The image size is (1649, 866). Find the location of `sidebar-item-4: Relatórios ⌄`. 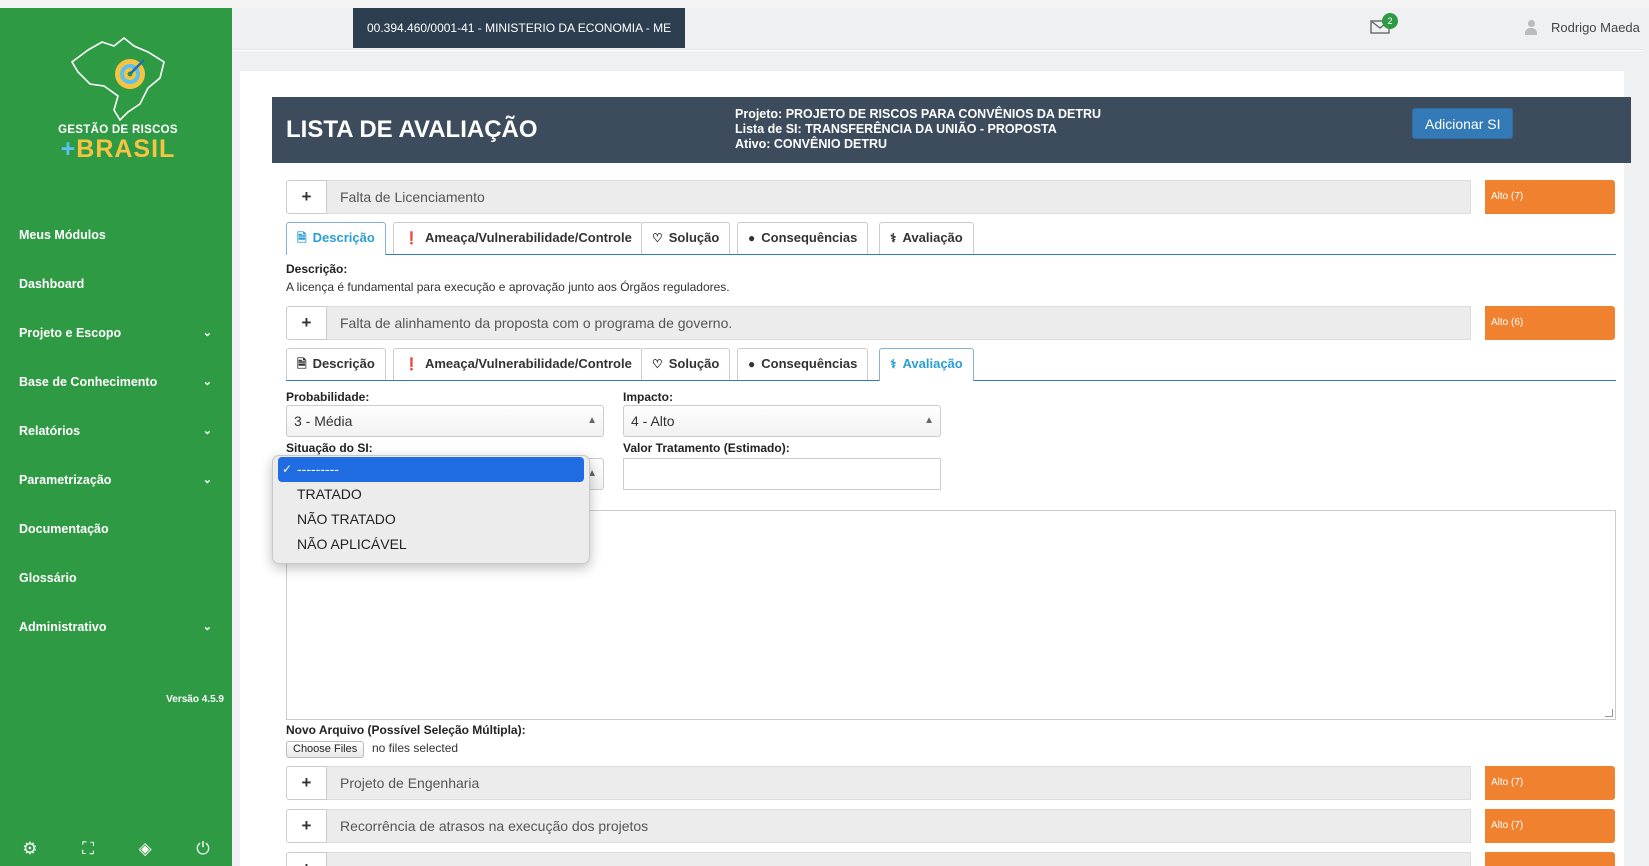

sidebar-item-4: Relatórios ⌄ is located at coordinates (116, 430).